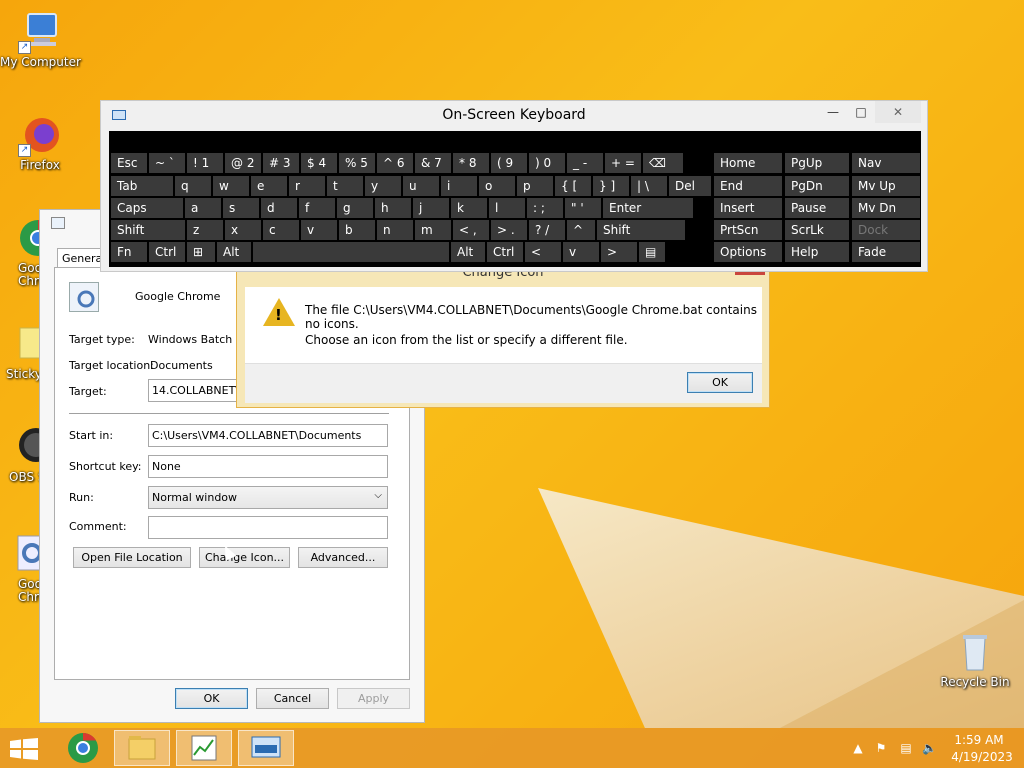  I want to click on osk-key, so click(351, 252).